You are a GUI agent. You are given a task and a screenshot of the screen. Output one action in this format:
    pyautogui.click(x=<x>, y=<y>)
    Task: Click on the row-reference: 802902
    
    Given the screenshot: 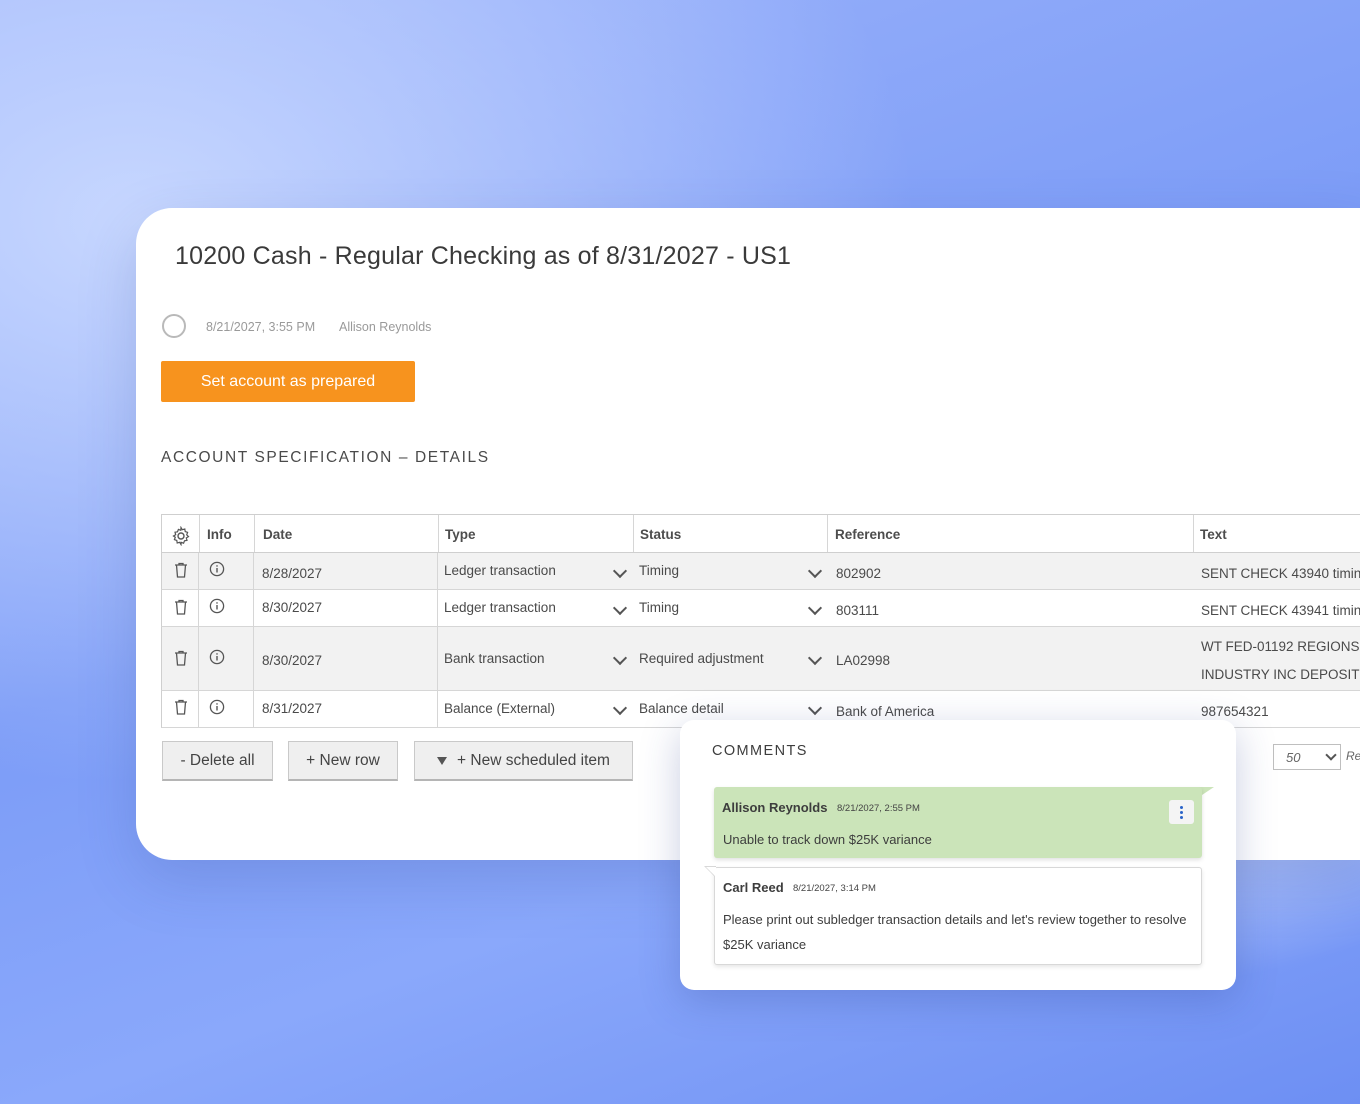 What is the action you would take?
    pyautogui.click(x=859, y=573)
    